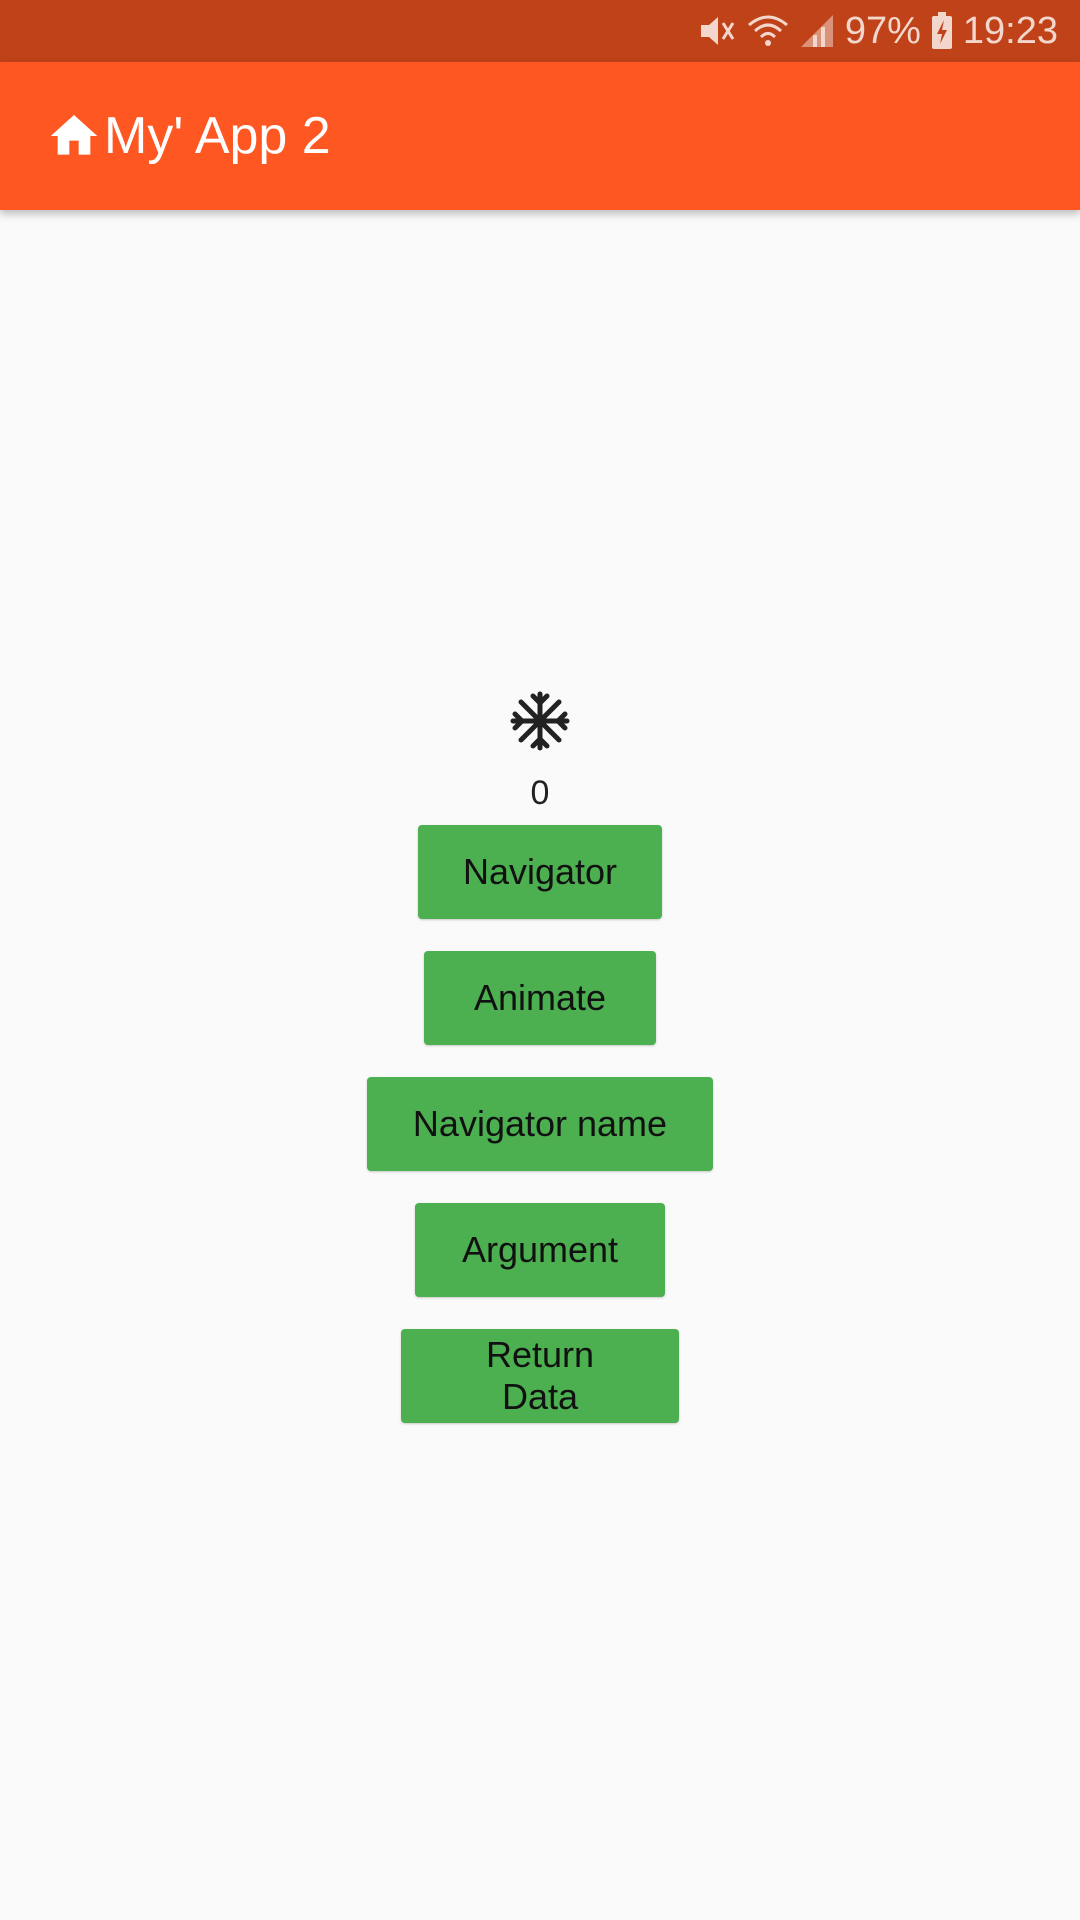  I want to click on app-title: My' App 2, so click(217, 136).